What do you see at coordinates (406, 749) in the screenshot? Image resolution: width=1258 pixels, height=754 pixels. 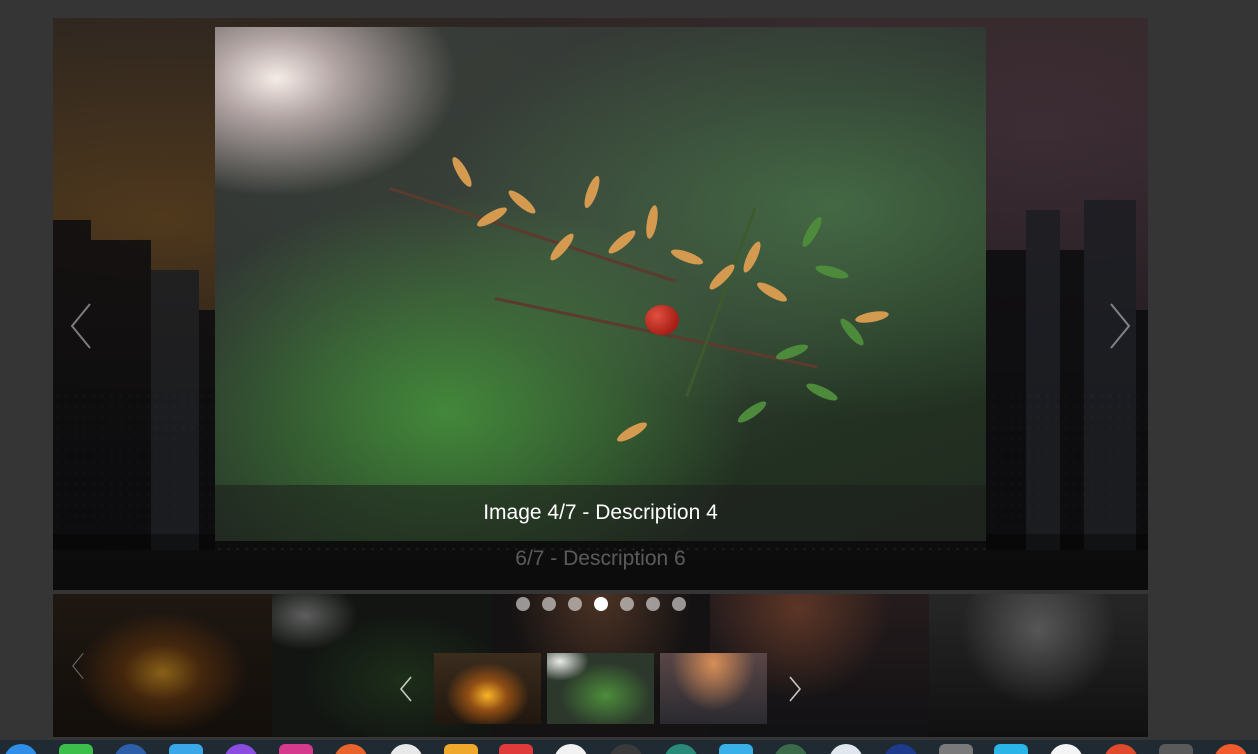 I see `app-icon-white` at bounding box center [406, 749].